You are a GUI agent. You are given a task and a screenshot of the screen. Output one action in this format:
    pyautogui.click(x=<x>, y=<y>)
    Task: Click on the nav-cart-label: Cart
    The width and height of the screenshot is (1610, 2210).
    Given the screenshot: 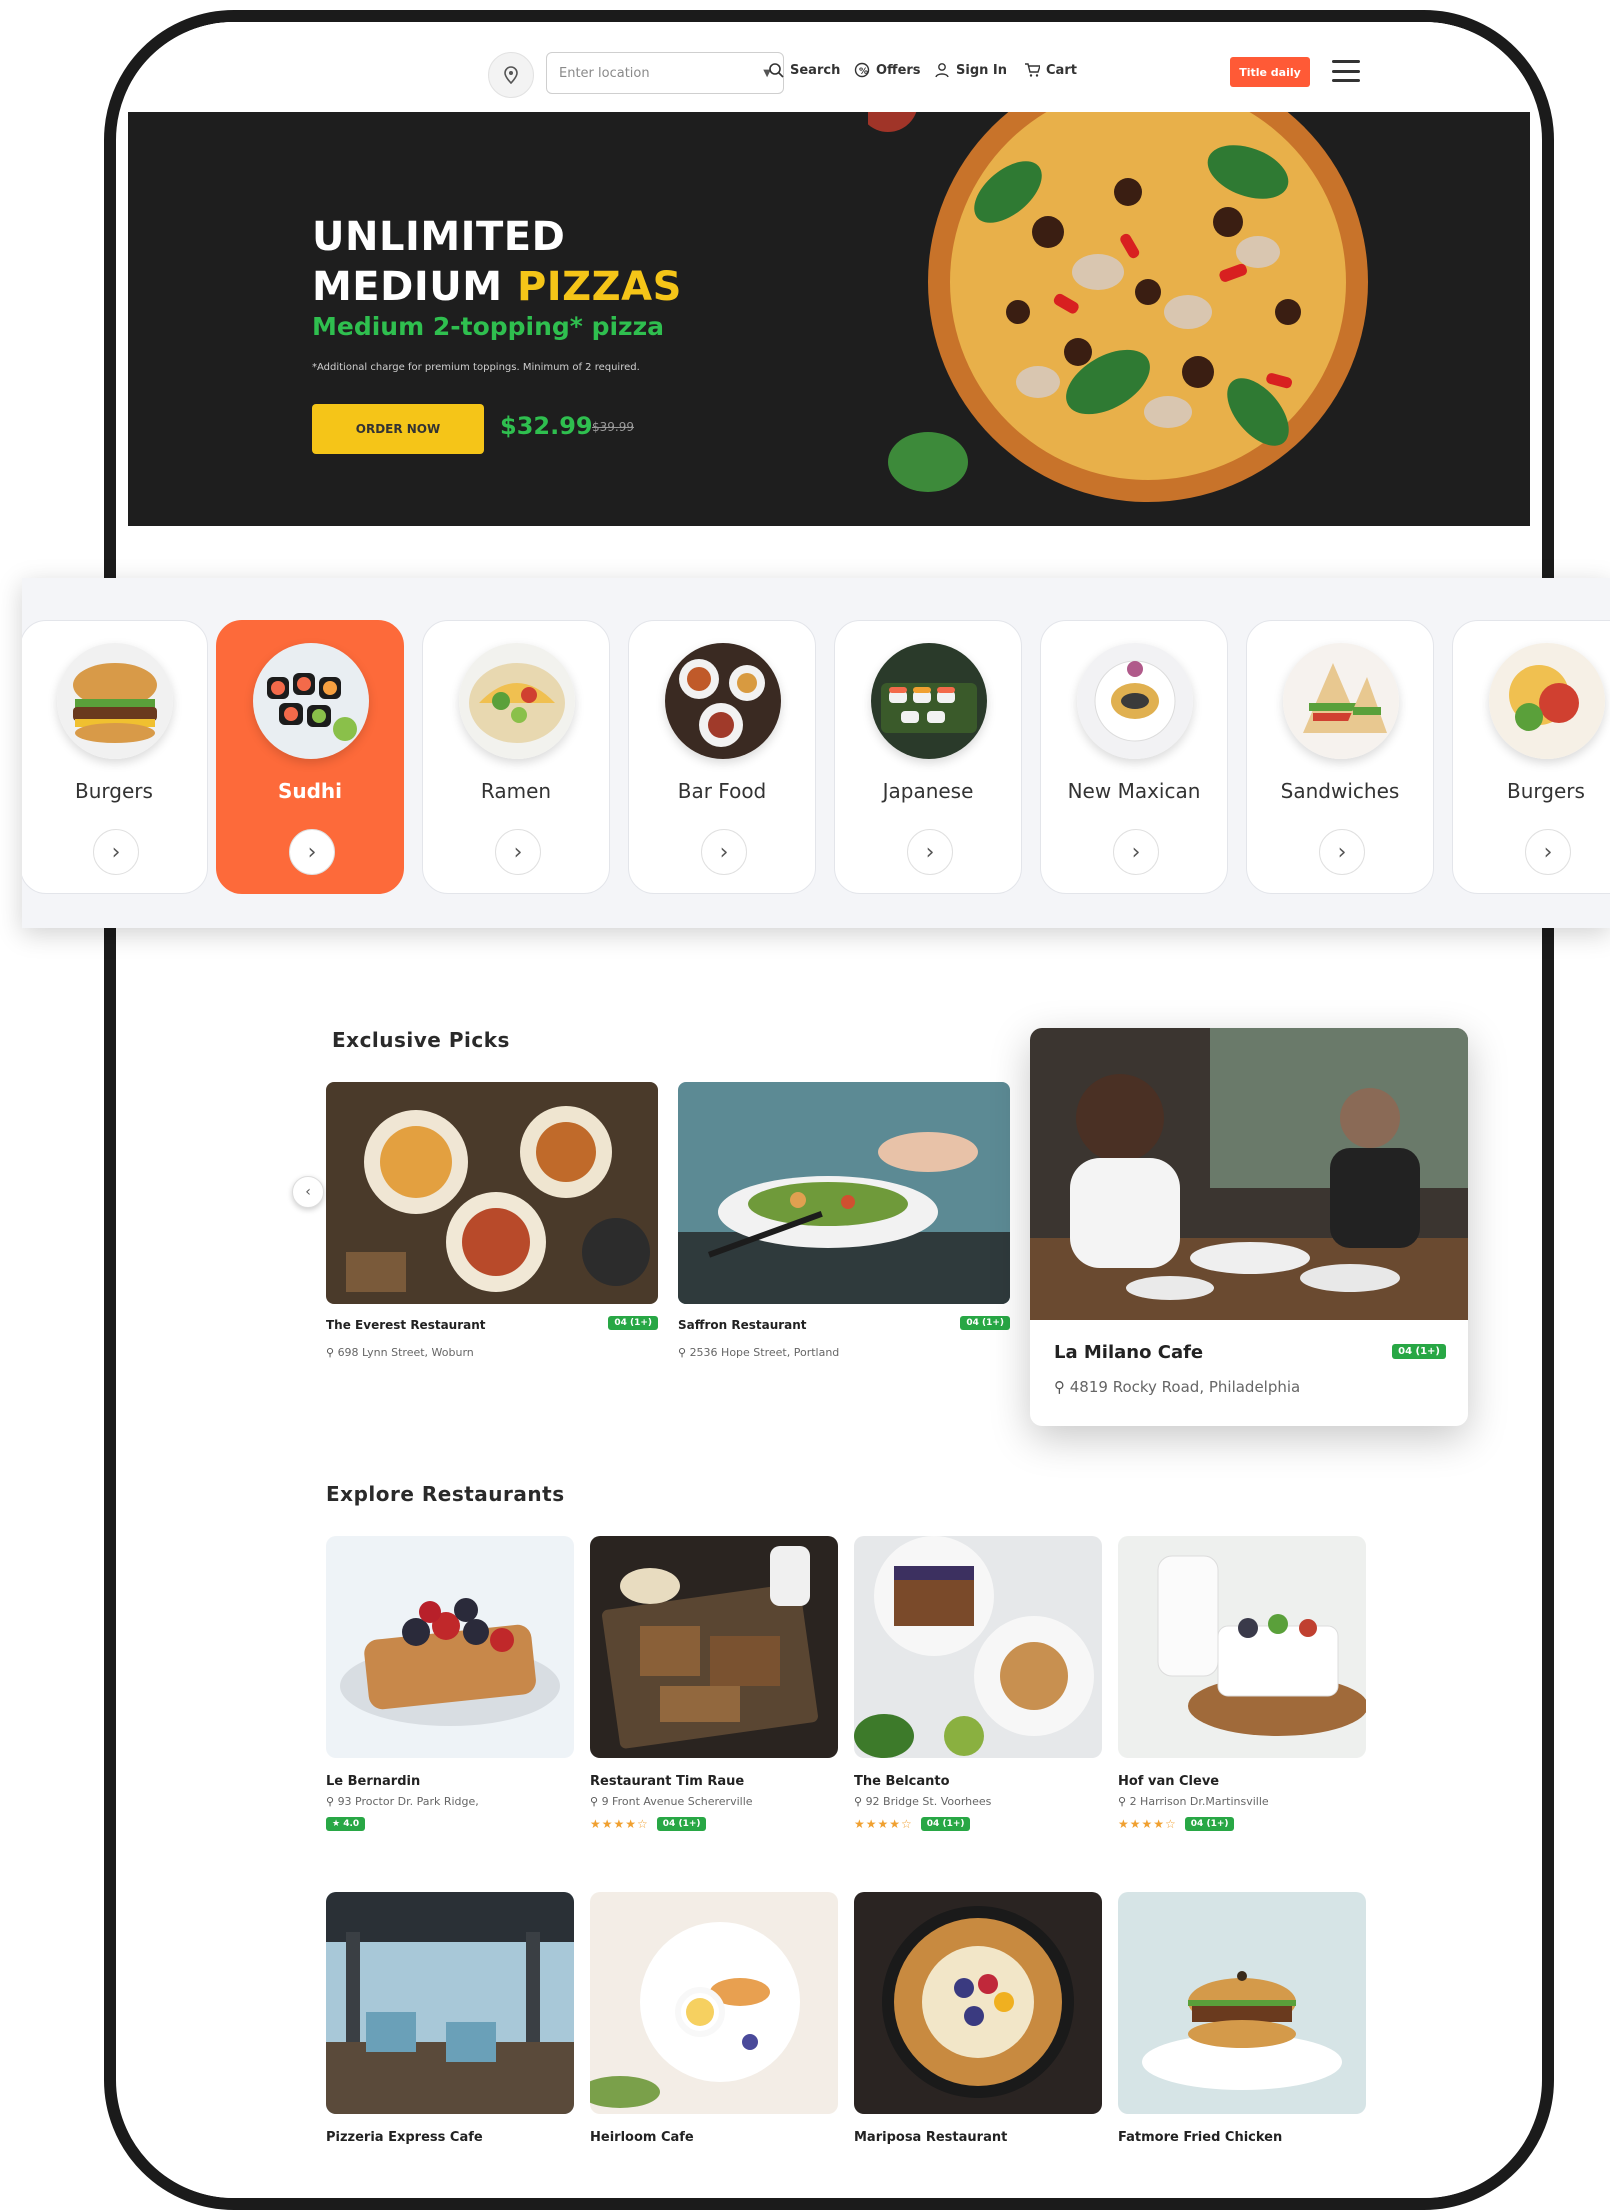 What is the action you would take?
    pyautogui.click(x=1061, y=70)
    